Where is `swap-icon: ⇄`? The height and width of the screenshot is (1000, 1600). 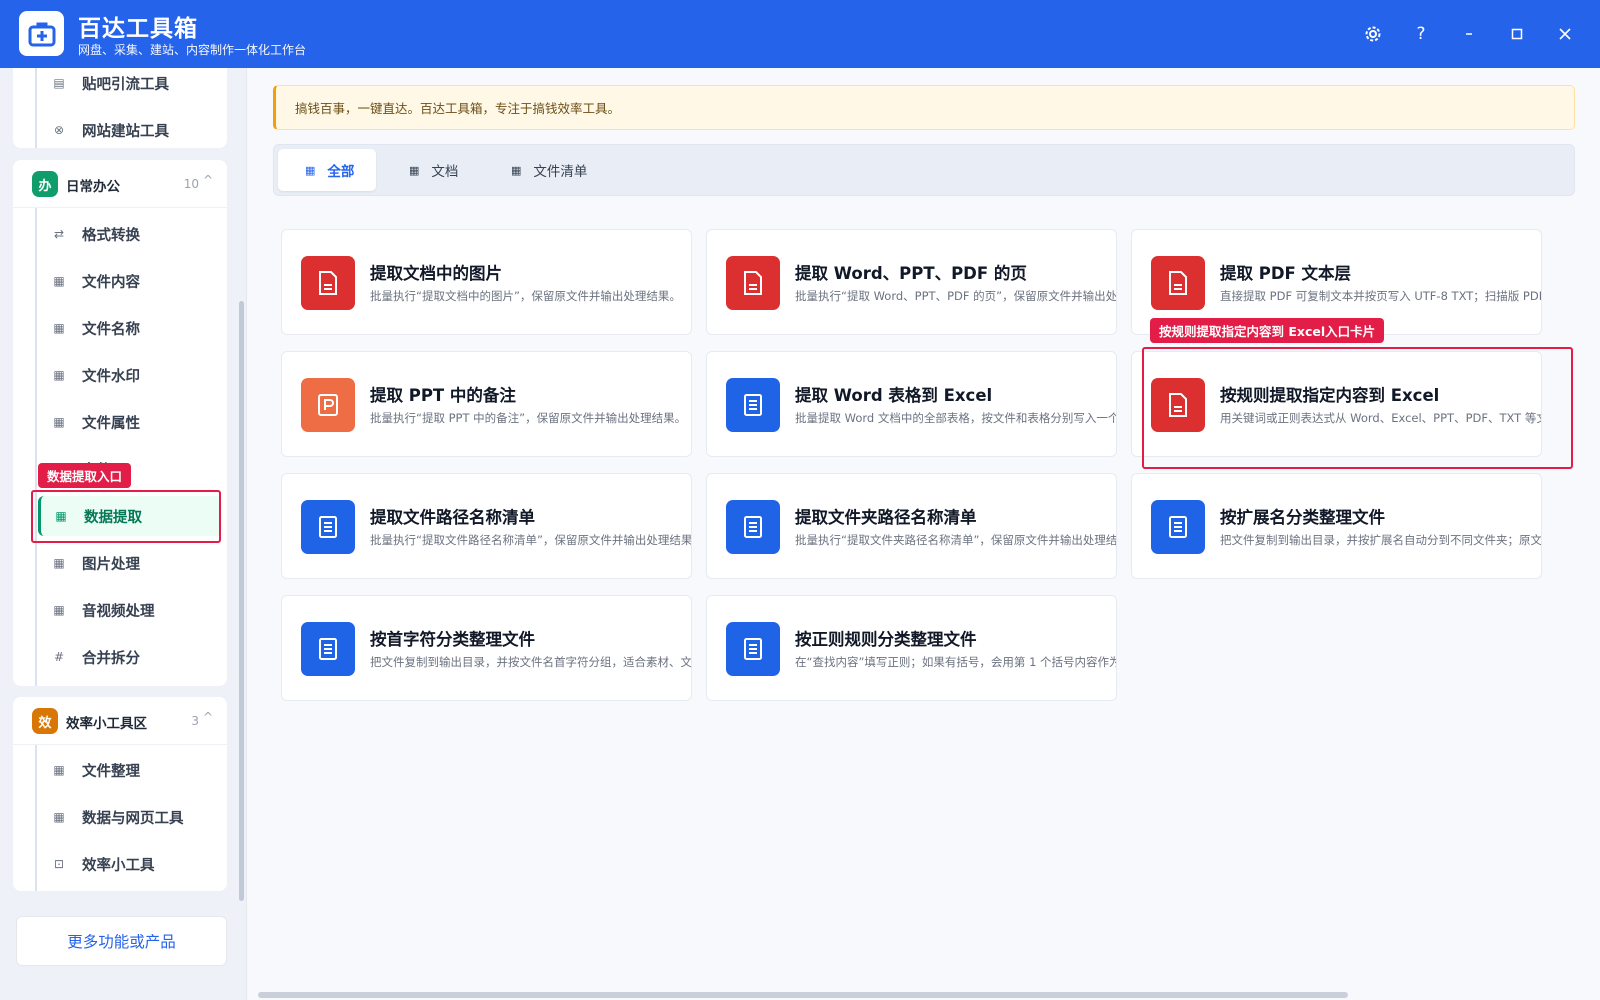
swap-icon: ⇄ is located at coordinates (59, 234).